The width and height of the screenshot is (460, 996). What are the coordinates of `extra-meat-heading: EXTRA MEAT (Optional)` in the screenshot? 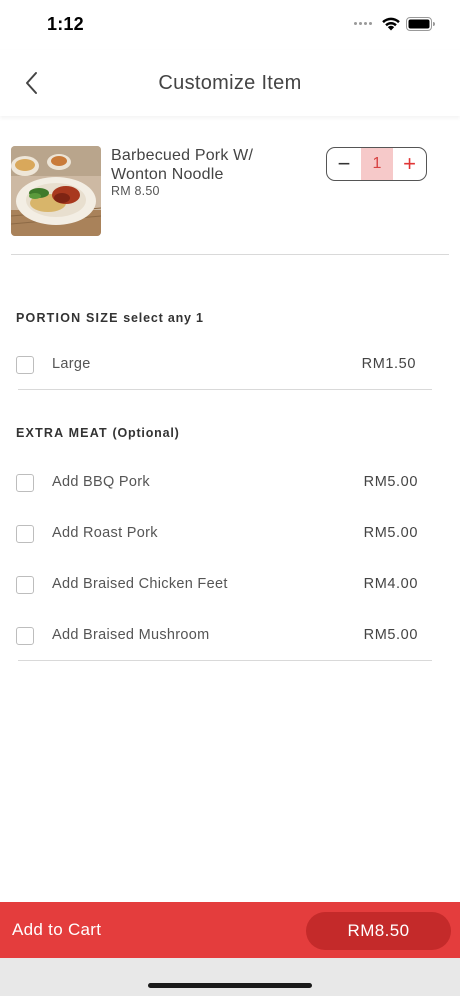 It's located at (98, 433).